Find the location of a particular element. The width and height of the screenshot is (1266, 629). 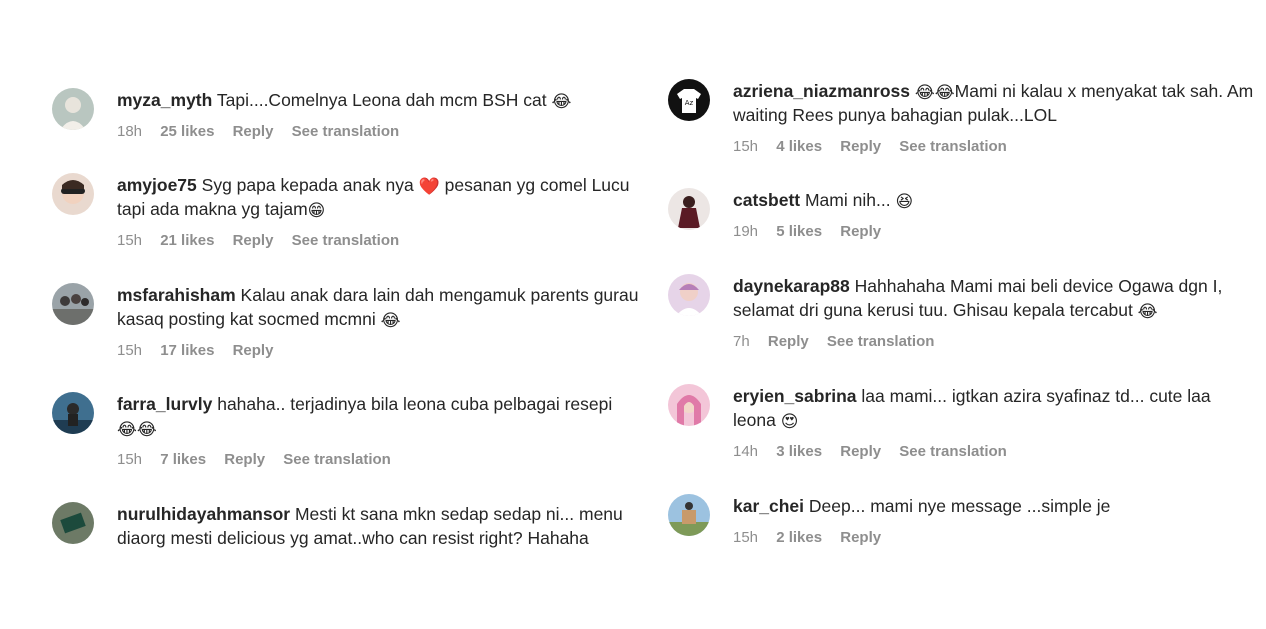

comment-username: catsbett is located at coordinates (766, 200).